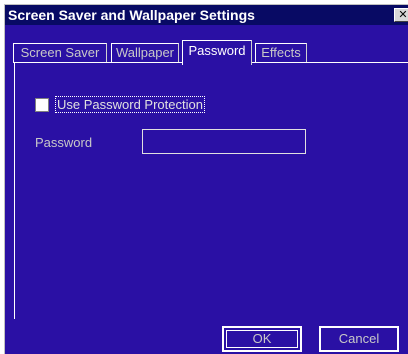  I want to click on tab-password-label: Password, so click(217, 50).